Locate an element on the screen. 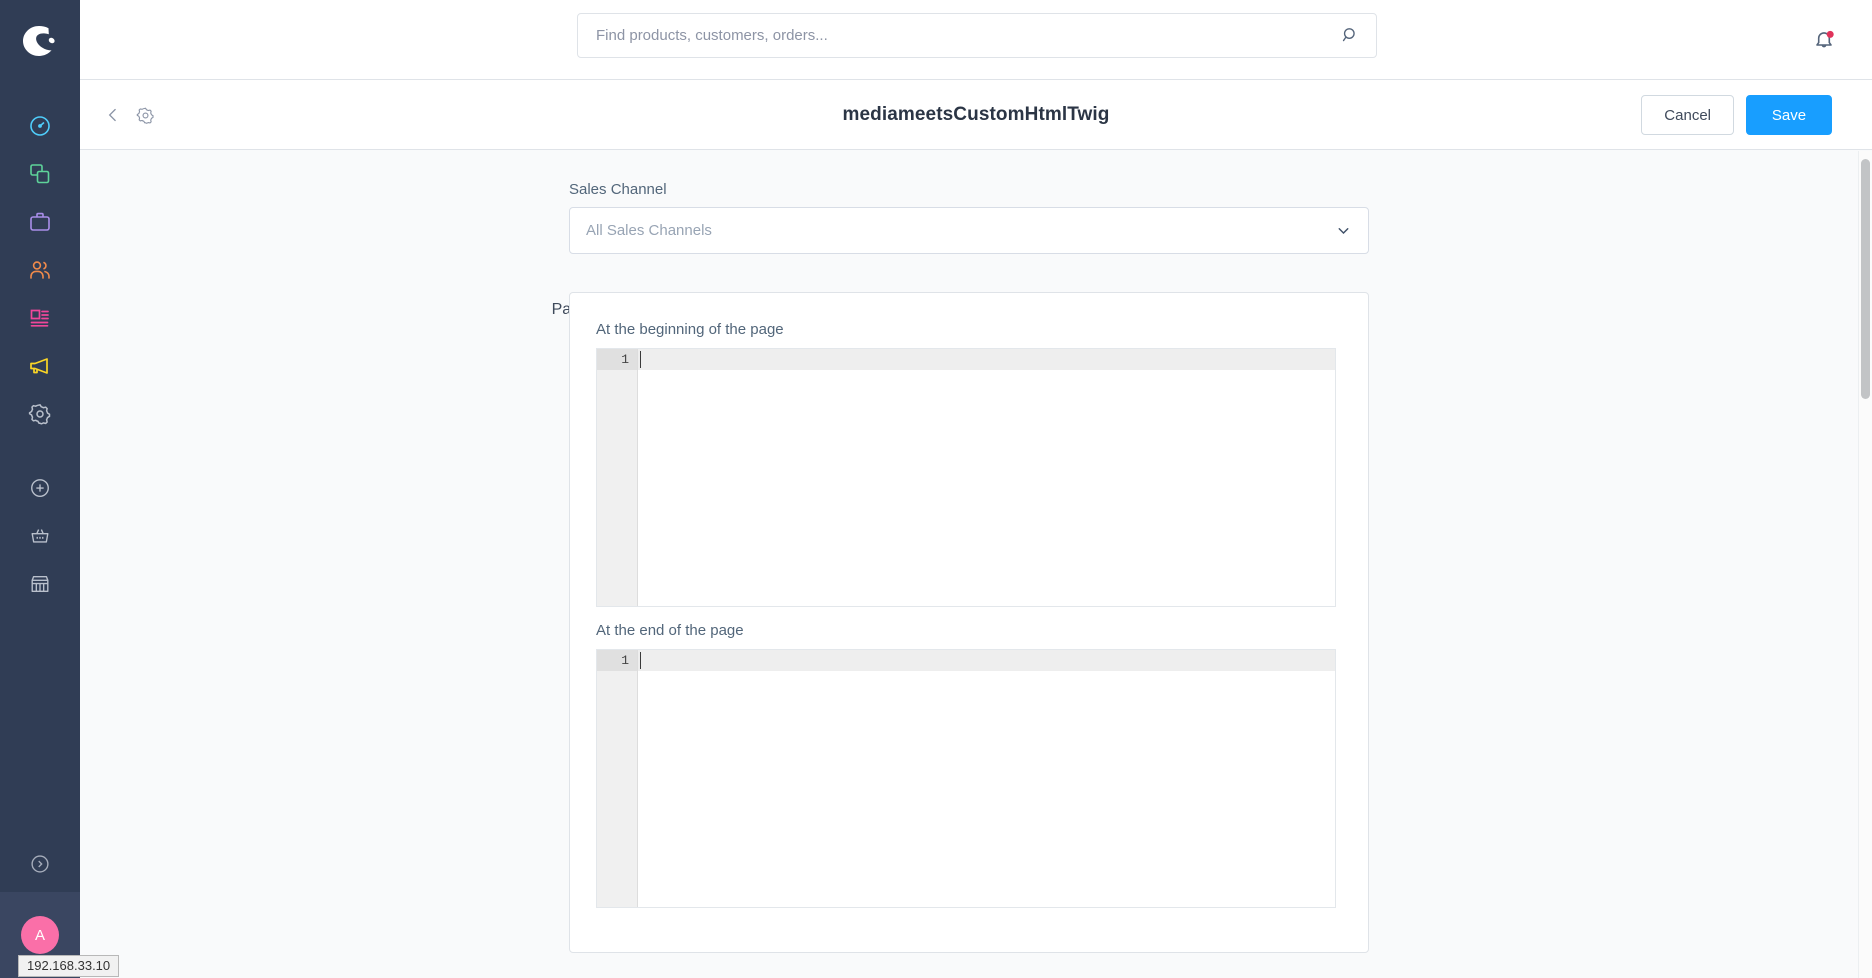  content-list-icon is located at coordinates (39, 318).